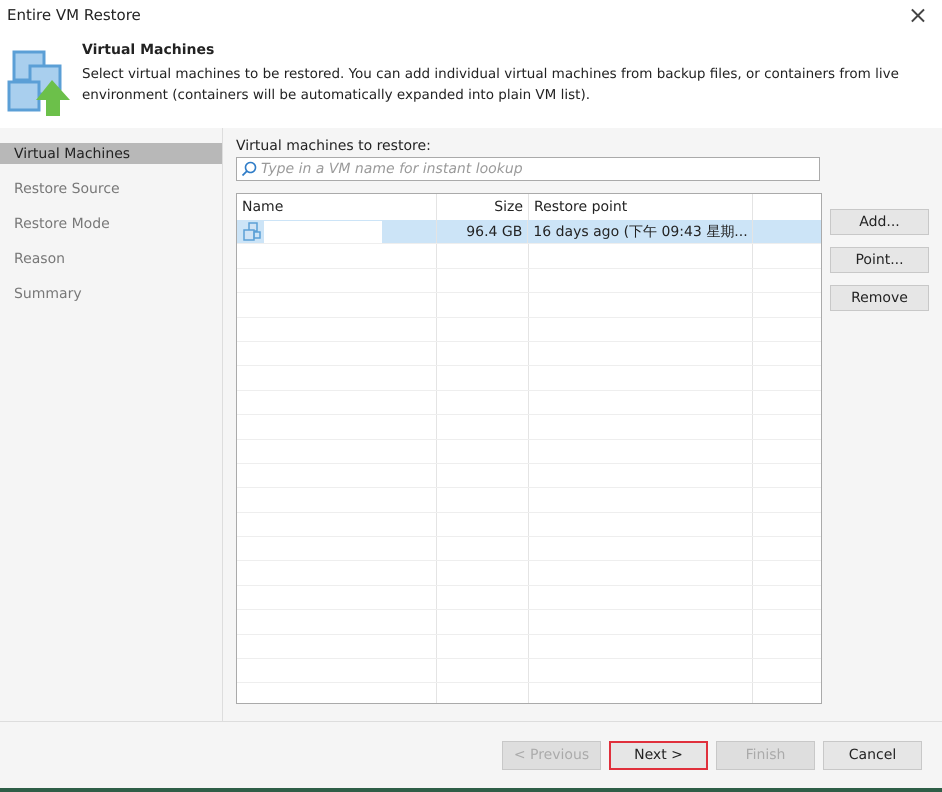  Describe the element at coordinates (658, 755) in the screenshot. I see `wizard-button: Next >` at that location.